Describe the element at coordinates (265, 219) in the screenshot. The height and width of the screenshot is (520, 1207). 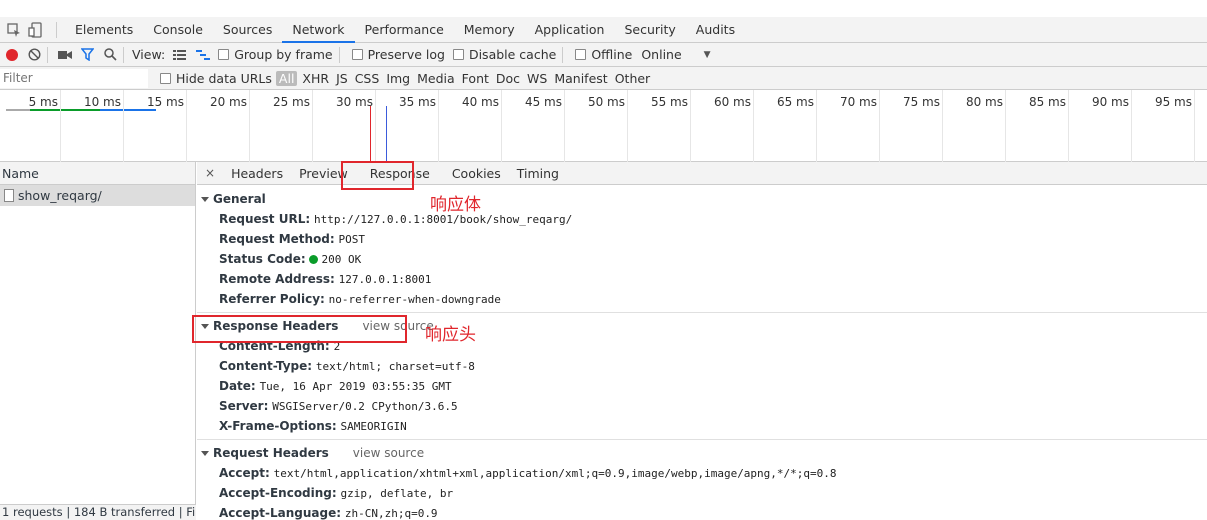
I see `header-key: Request URL:` at that location.